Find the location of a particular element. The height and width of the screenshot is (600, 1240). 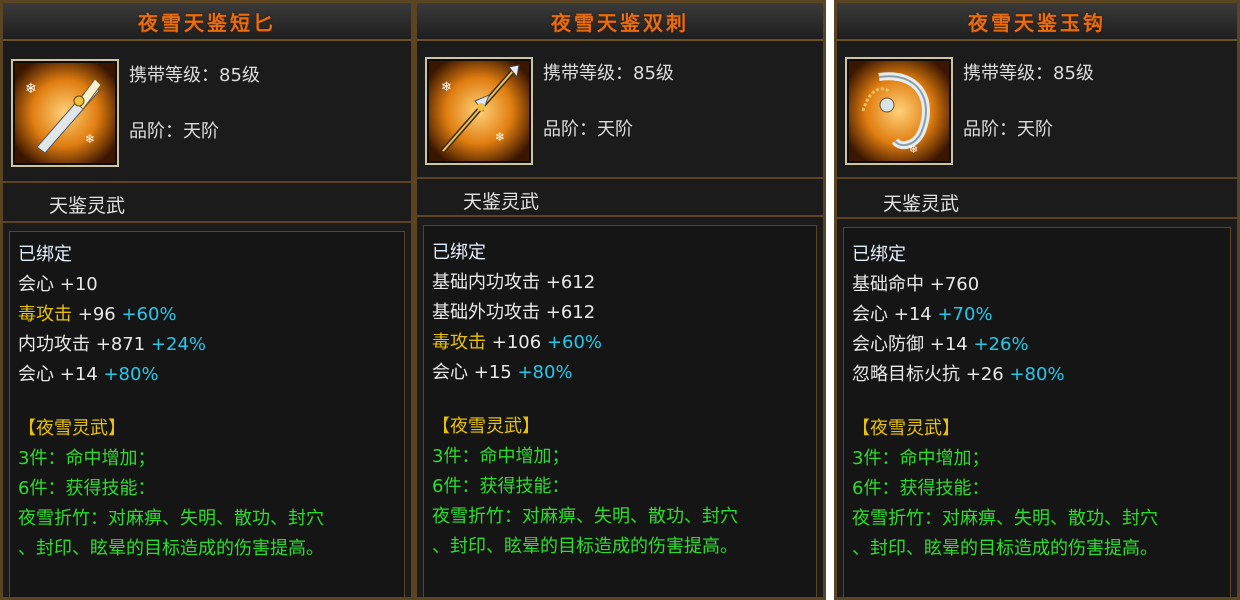

stat-row: 会心 +15 +80% is located at coordinates (502, 371).